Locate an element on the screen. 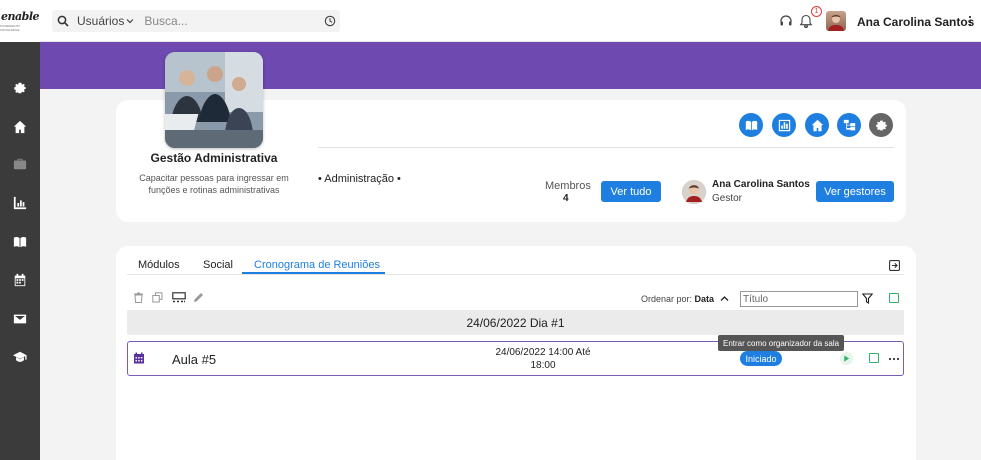  edit-icon is located at coordinates (198, 297).